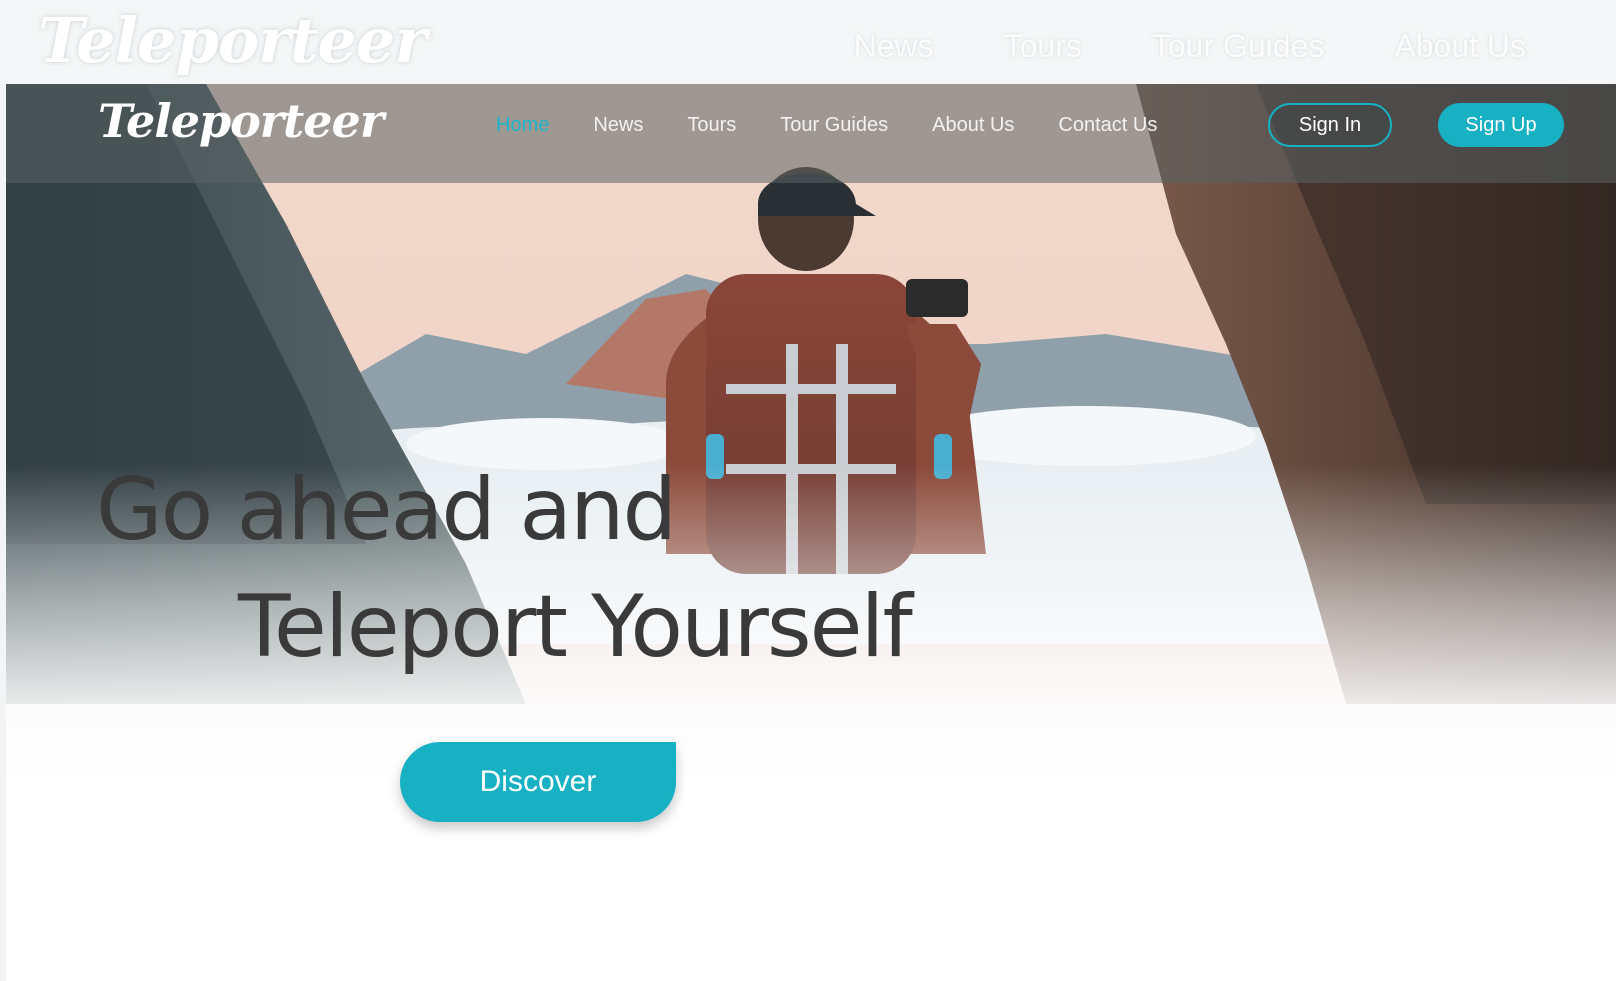 The width and height of the screenshot is (1616, 981). I want to click on ghost-nav-item-about-us: About Us, so click(1460, 46).